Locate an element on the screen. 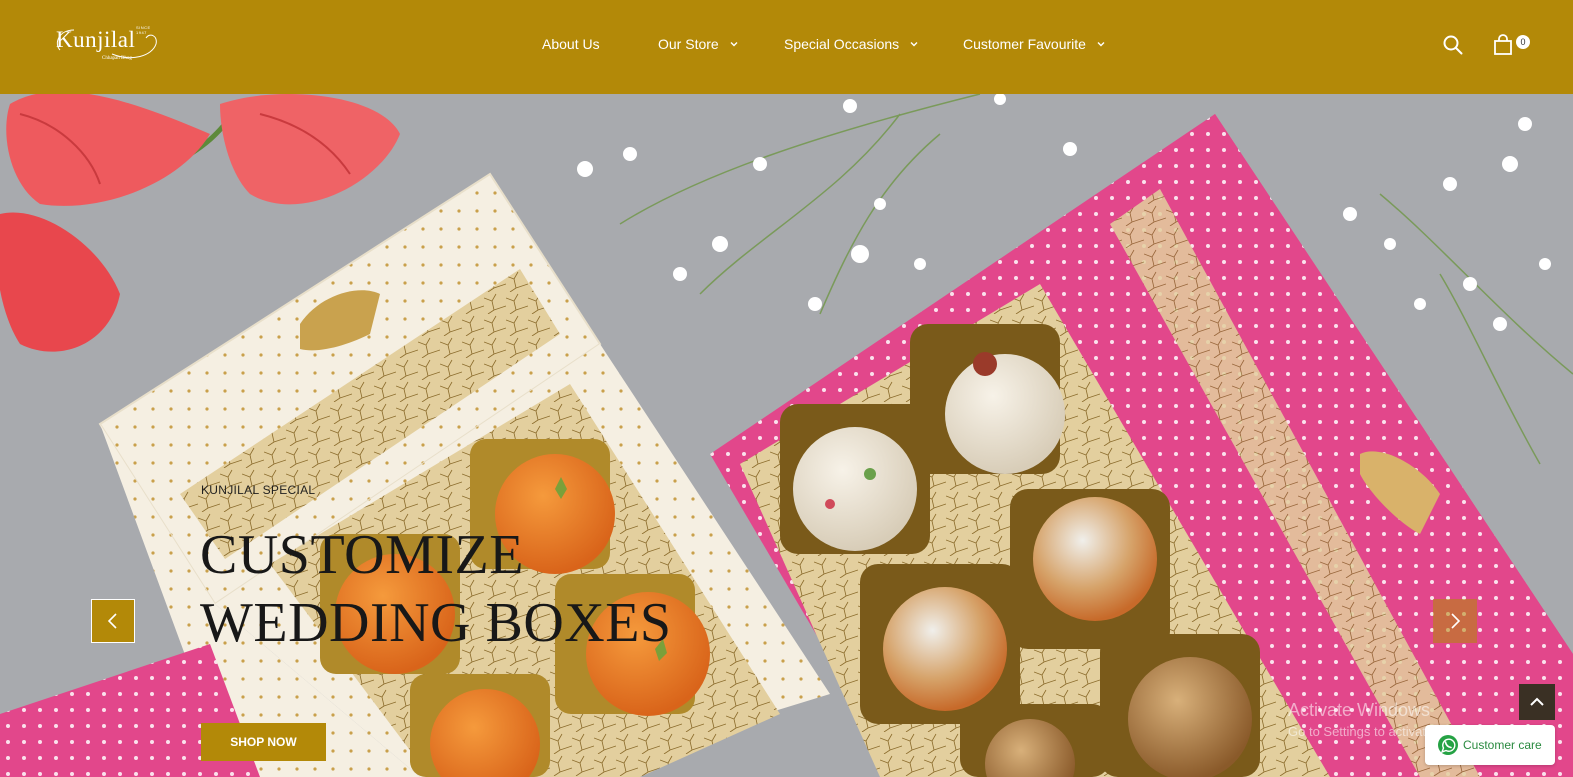 The height and width of the screenshot is (777, 1573). scroll-to-top-button is located at coordinates (1537, 702).